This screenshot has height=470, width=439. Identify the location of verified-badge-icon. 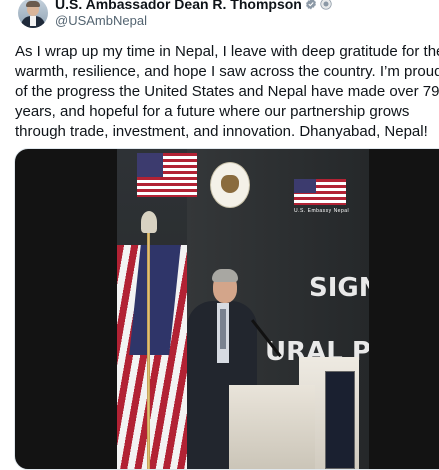
(310, 5).